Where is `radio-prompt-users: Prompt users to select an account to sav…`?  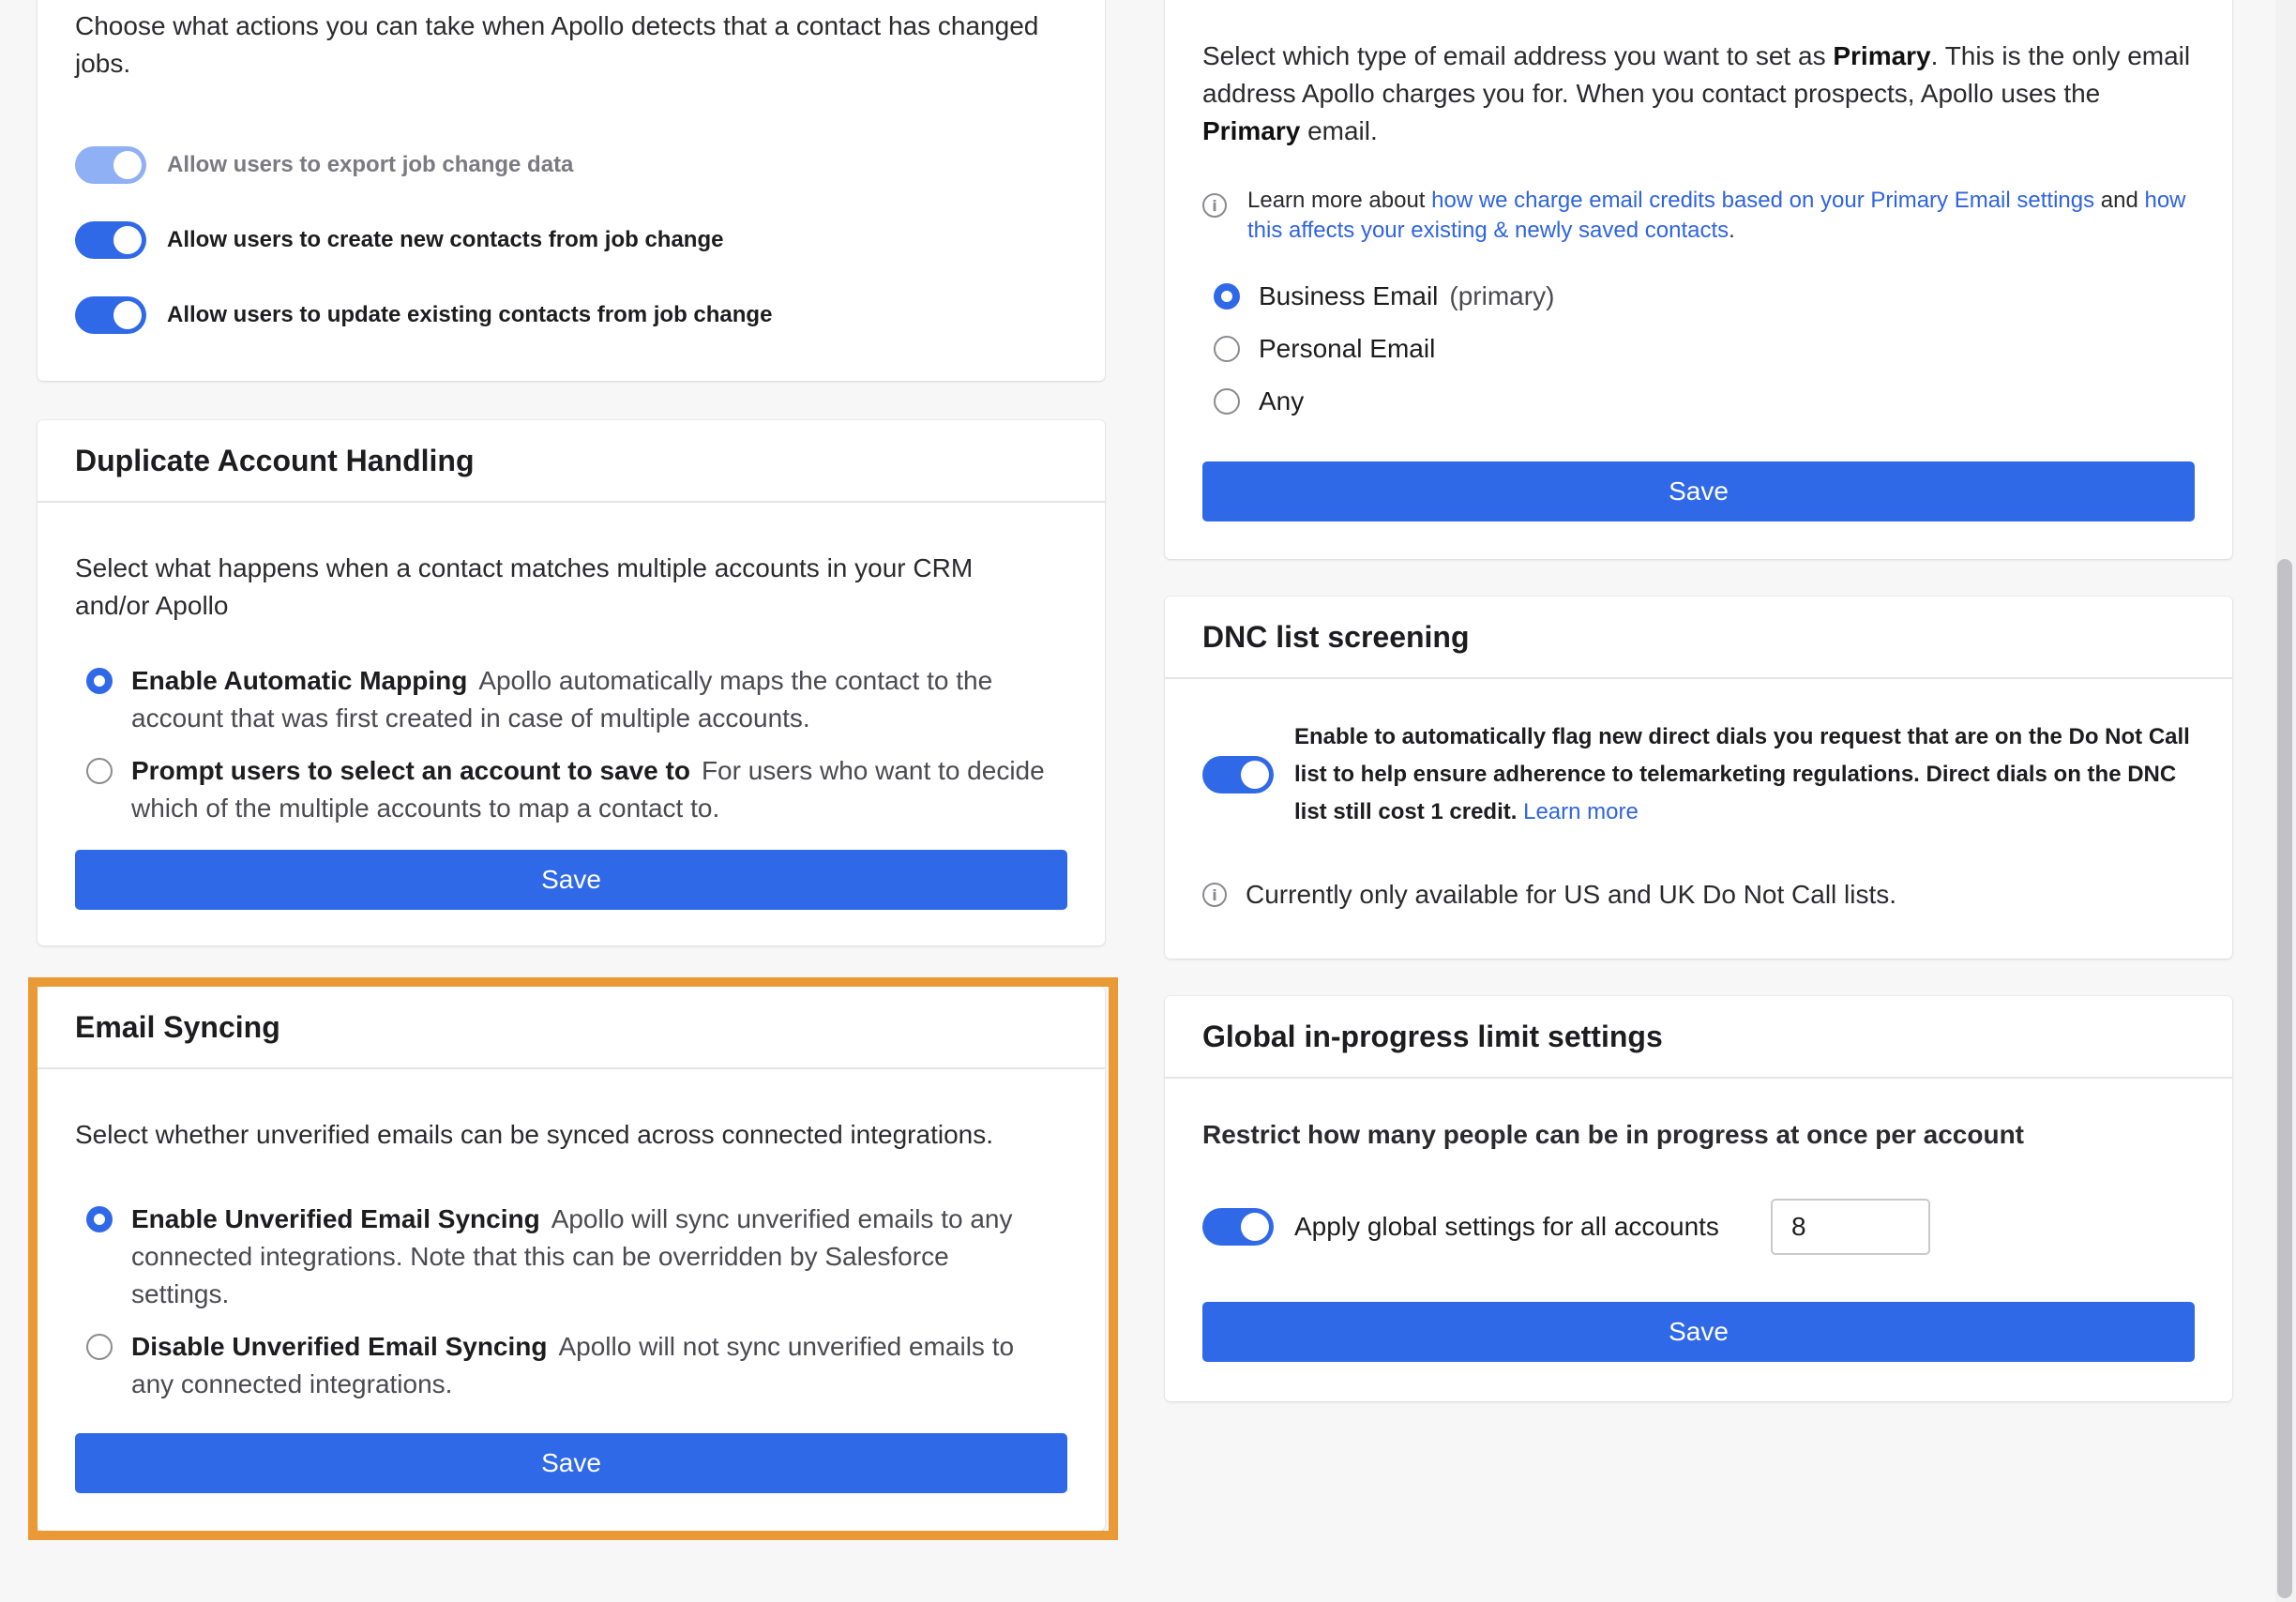
radio-prompt-users: Prompt users to select an account to sav… is located at coordinates (569, 789).